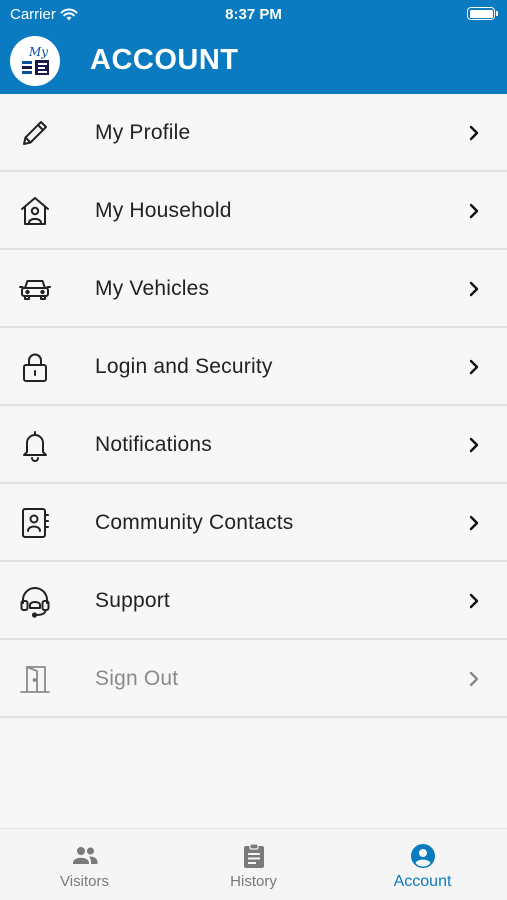 The width and height of the screenshot is (507, 900). I want to click on menu-item-label: My Household, so click(163, 210).